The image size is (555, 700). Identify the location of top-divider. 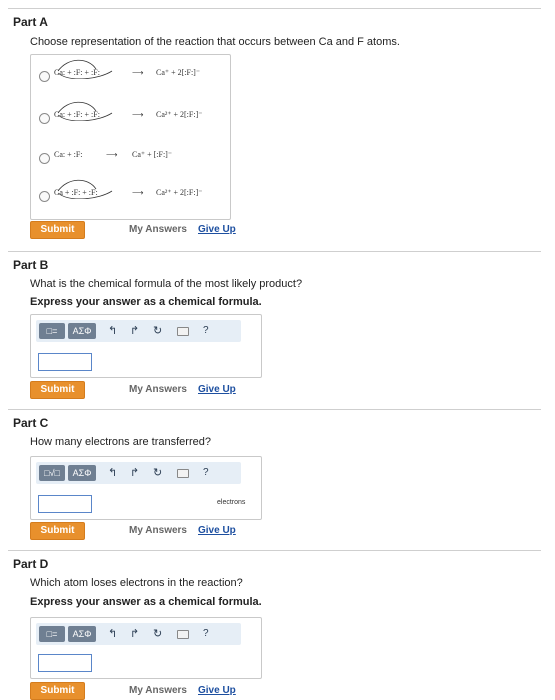
(274, 8).